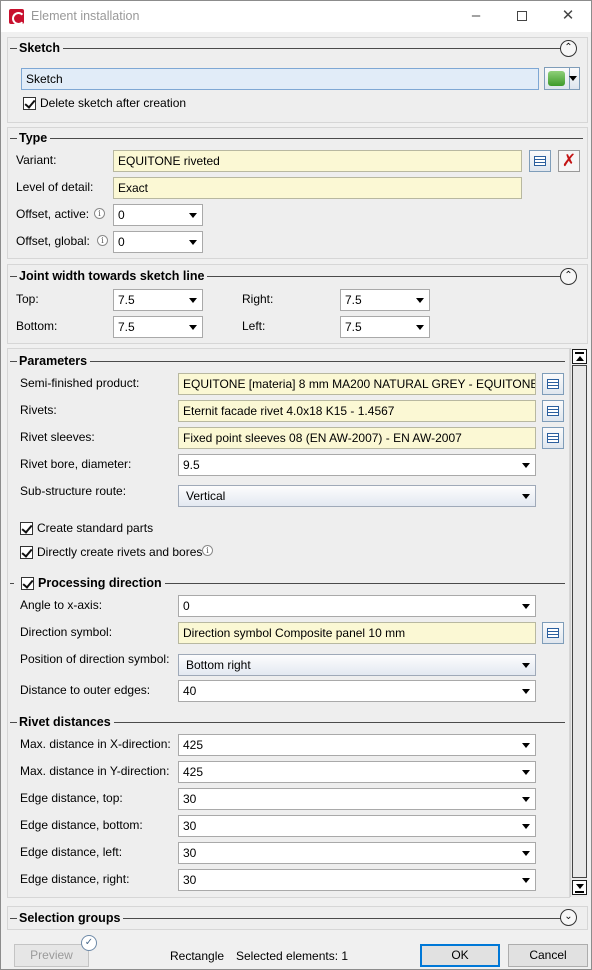  I want to click on sketch-field: Sketch, so click(280, 79).